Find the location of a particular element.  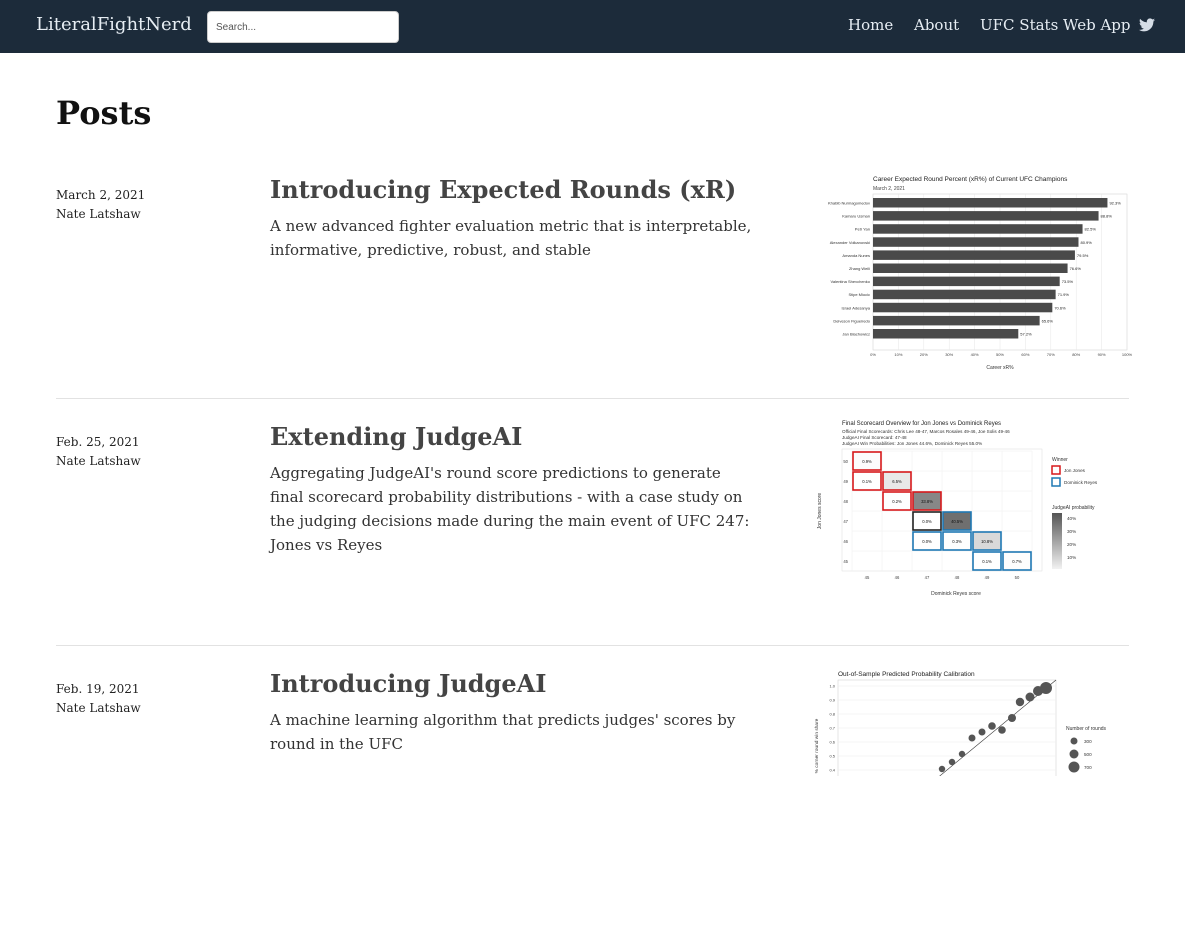

nav-ufc-stats-link: UFC Stats Web App is located at coordinates (1055, 25).